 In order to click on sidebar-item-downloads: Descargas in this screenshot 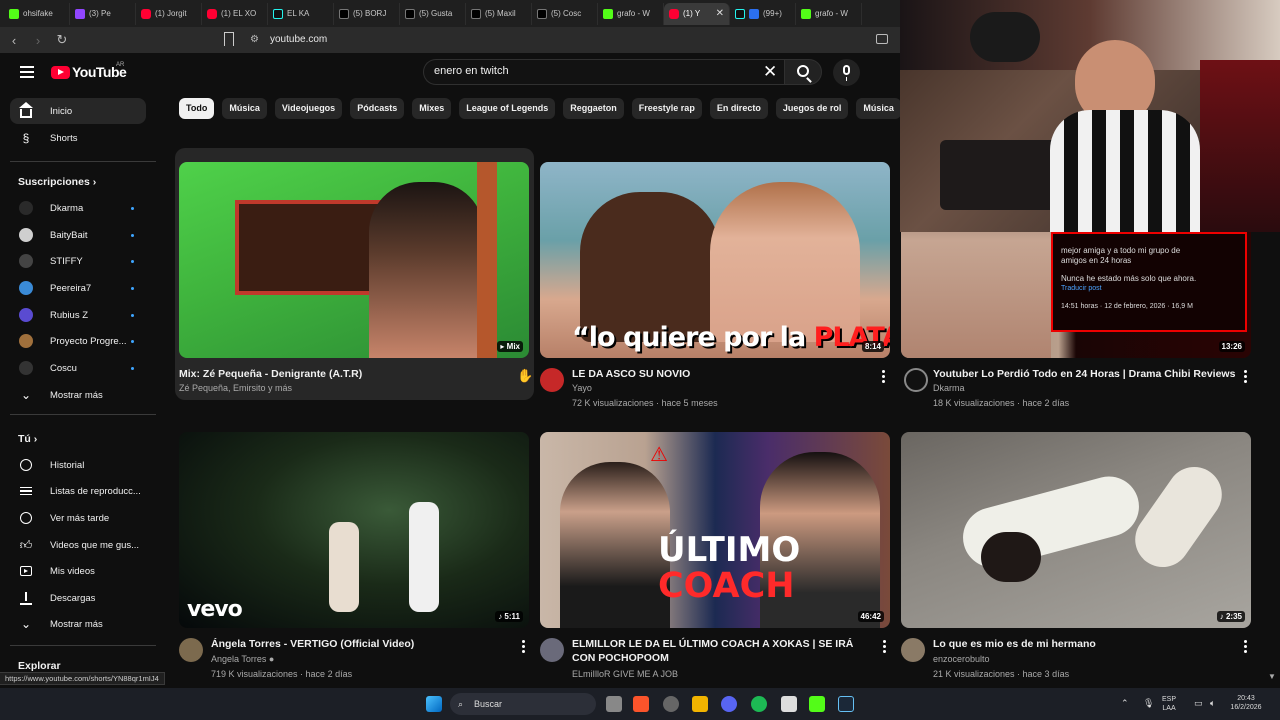, I will do `click(78, 598)`.